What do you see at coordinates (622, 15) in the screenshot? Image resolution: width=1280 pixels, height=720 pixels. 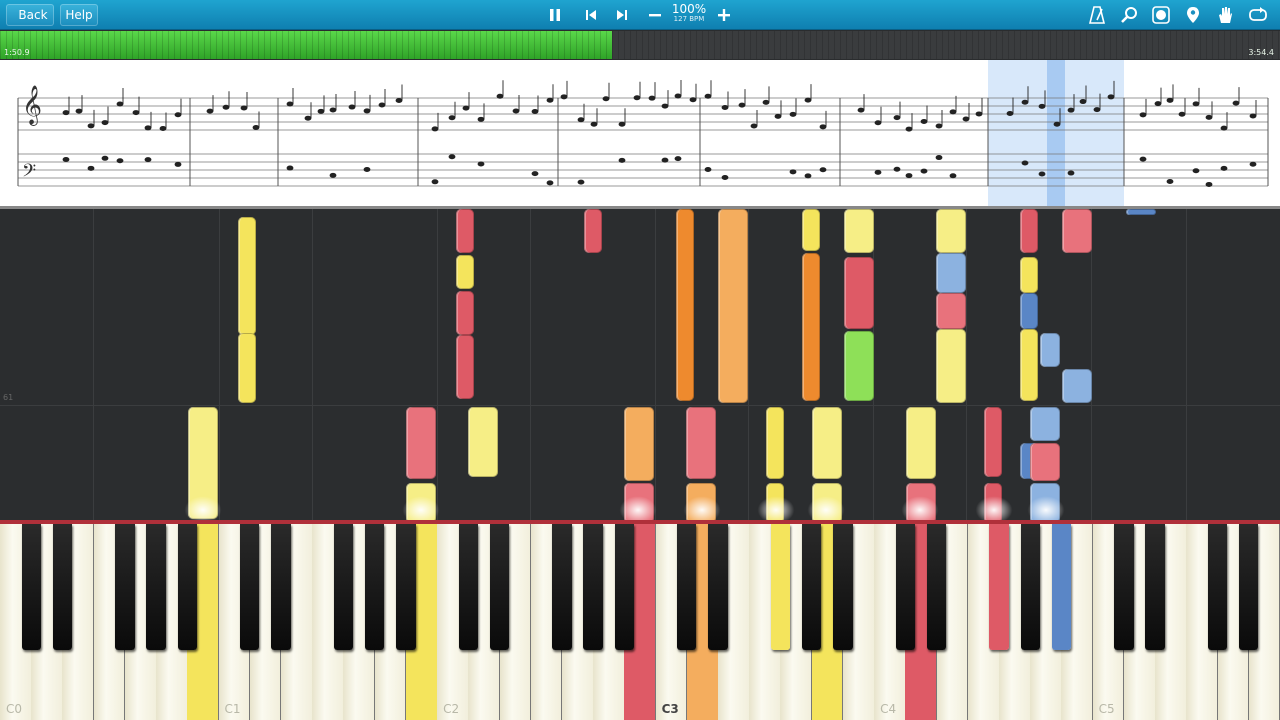 I see `skip-forward-button` at bounding box center [622, 15].